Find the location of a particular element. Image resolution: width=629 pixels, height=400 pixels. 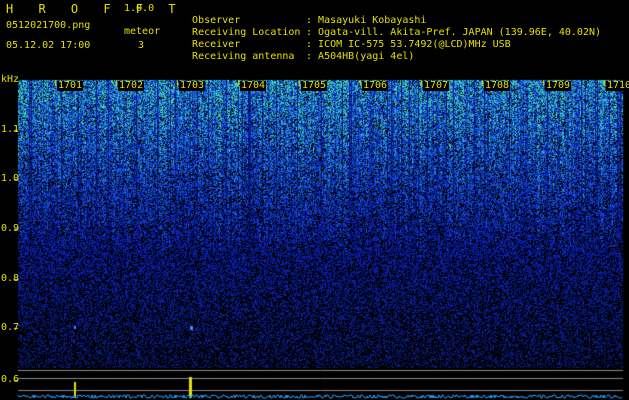

file-name: 0512021700.png is located at coordinates (48, 25).